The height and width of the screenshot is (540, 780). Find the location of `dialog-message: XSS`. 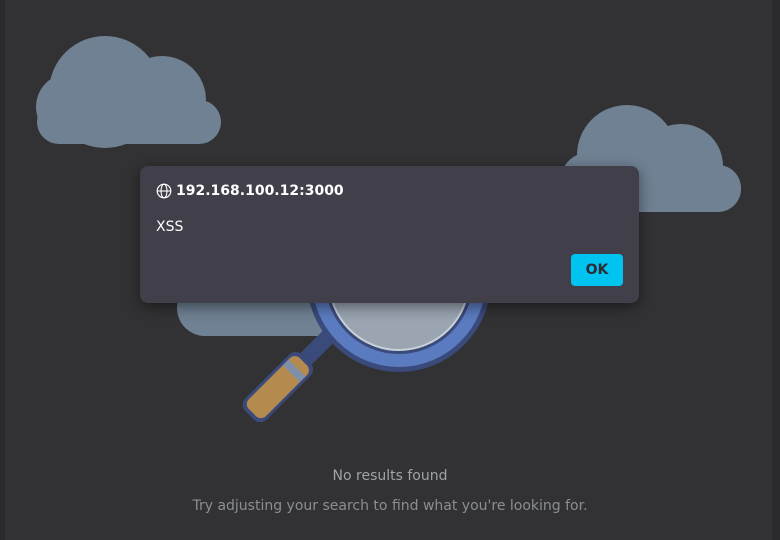

dialog-message: XSS is located at coordinates (170, 227).